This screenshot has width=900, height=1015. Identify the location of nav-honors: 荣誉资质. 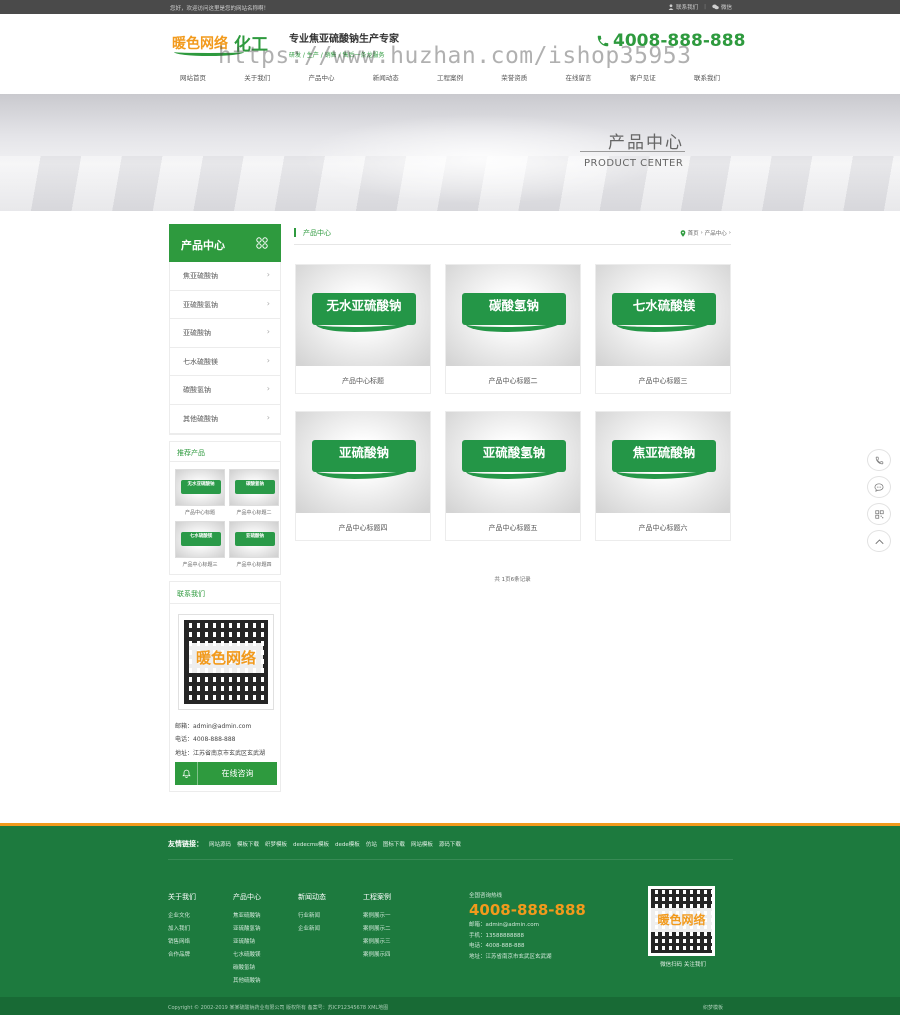
(514, 77).